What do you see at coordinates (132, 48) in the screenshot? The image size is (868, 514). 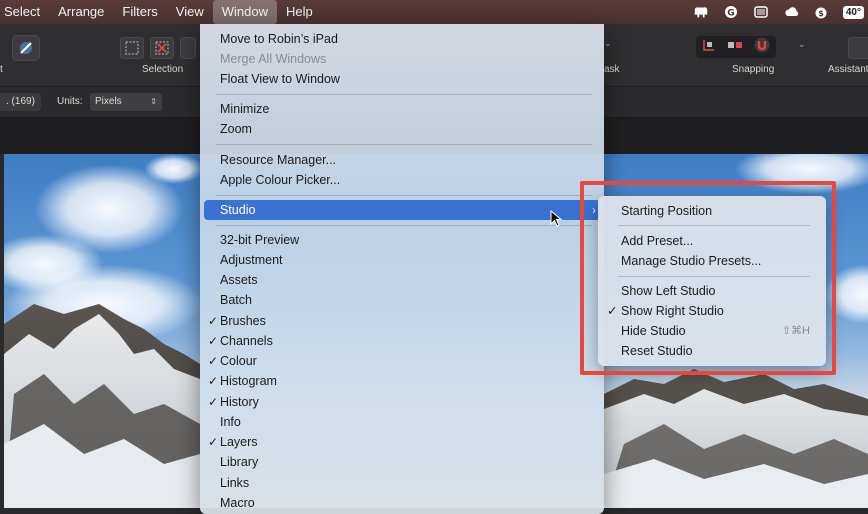 I see `marquee-select-icon` at bounding box center [132, 48].